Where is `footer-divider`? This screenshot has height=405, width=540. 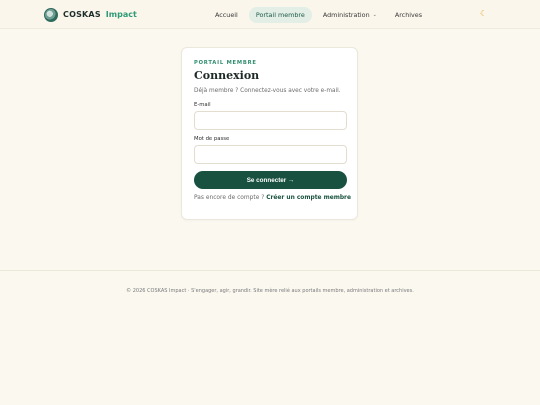 footer-divider is located at coordinates (270, 270).